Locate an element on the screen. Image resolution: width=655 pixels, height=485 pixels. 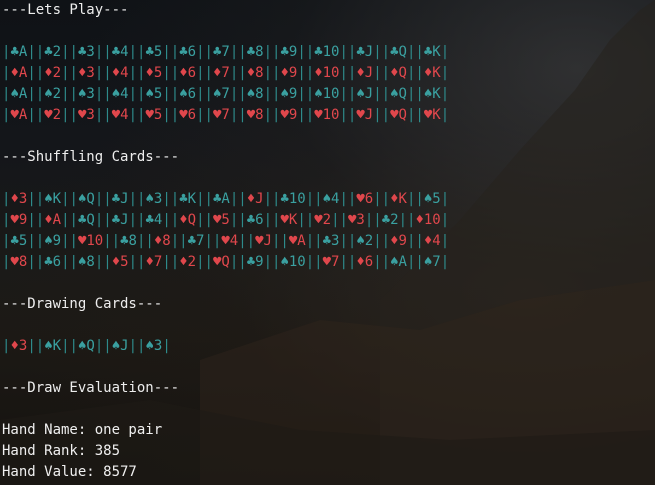
card-rank: 5 is located at coordinates (225, 220).